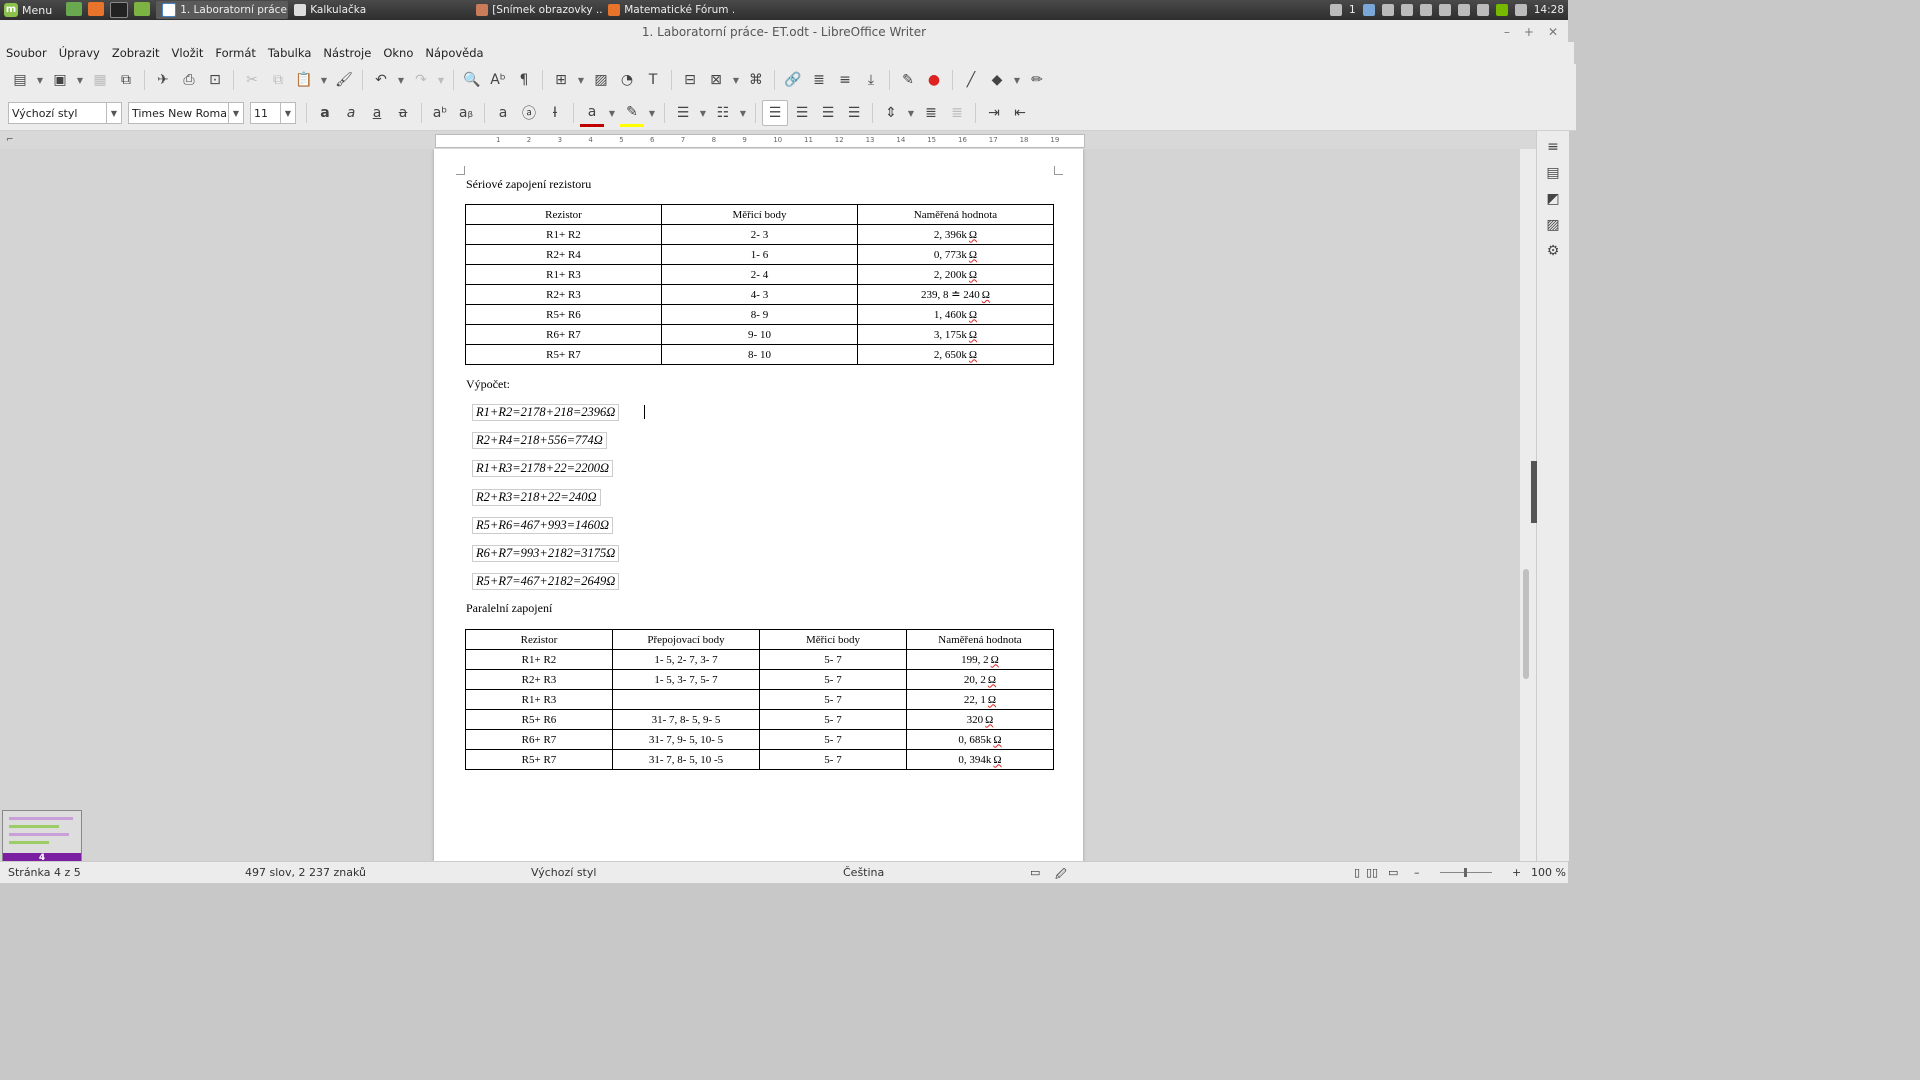 This screenshot has width=1920, height=1080. What do you see at coordinates (1425, 10) in the screenshot?
I see `bluetooth-icon` at bounding box center [1425, 10].